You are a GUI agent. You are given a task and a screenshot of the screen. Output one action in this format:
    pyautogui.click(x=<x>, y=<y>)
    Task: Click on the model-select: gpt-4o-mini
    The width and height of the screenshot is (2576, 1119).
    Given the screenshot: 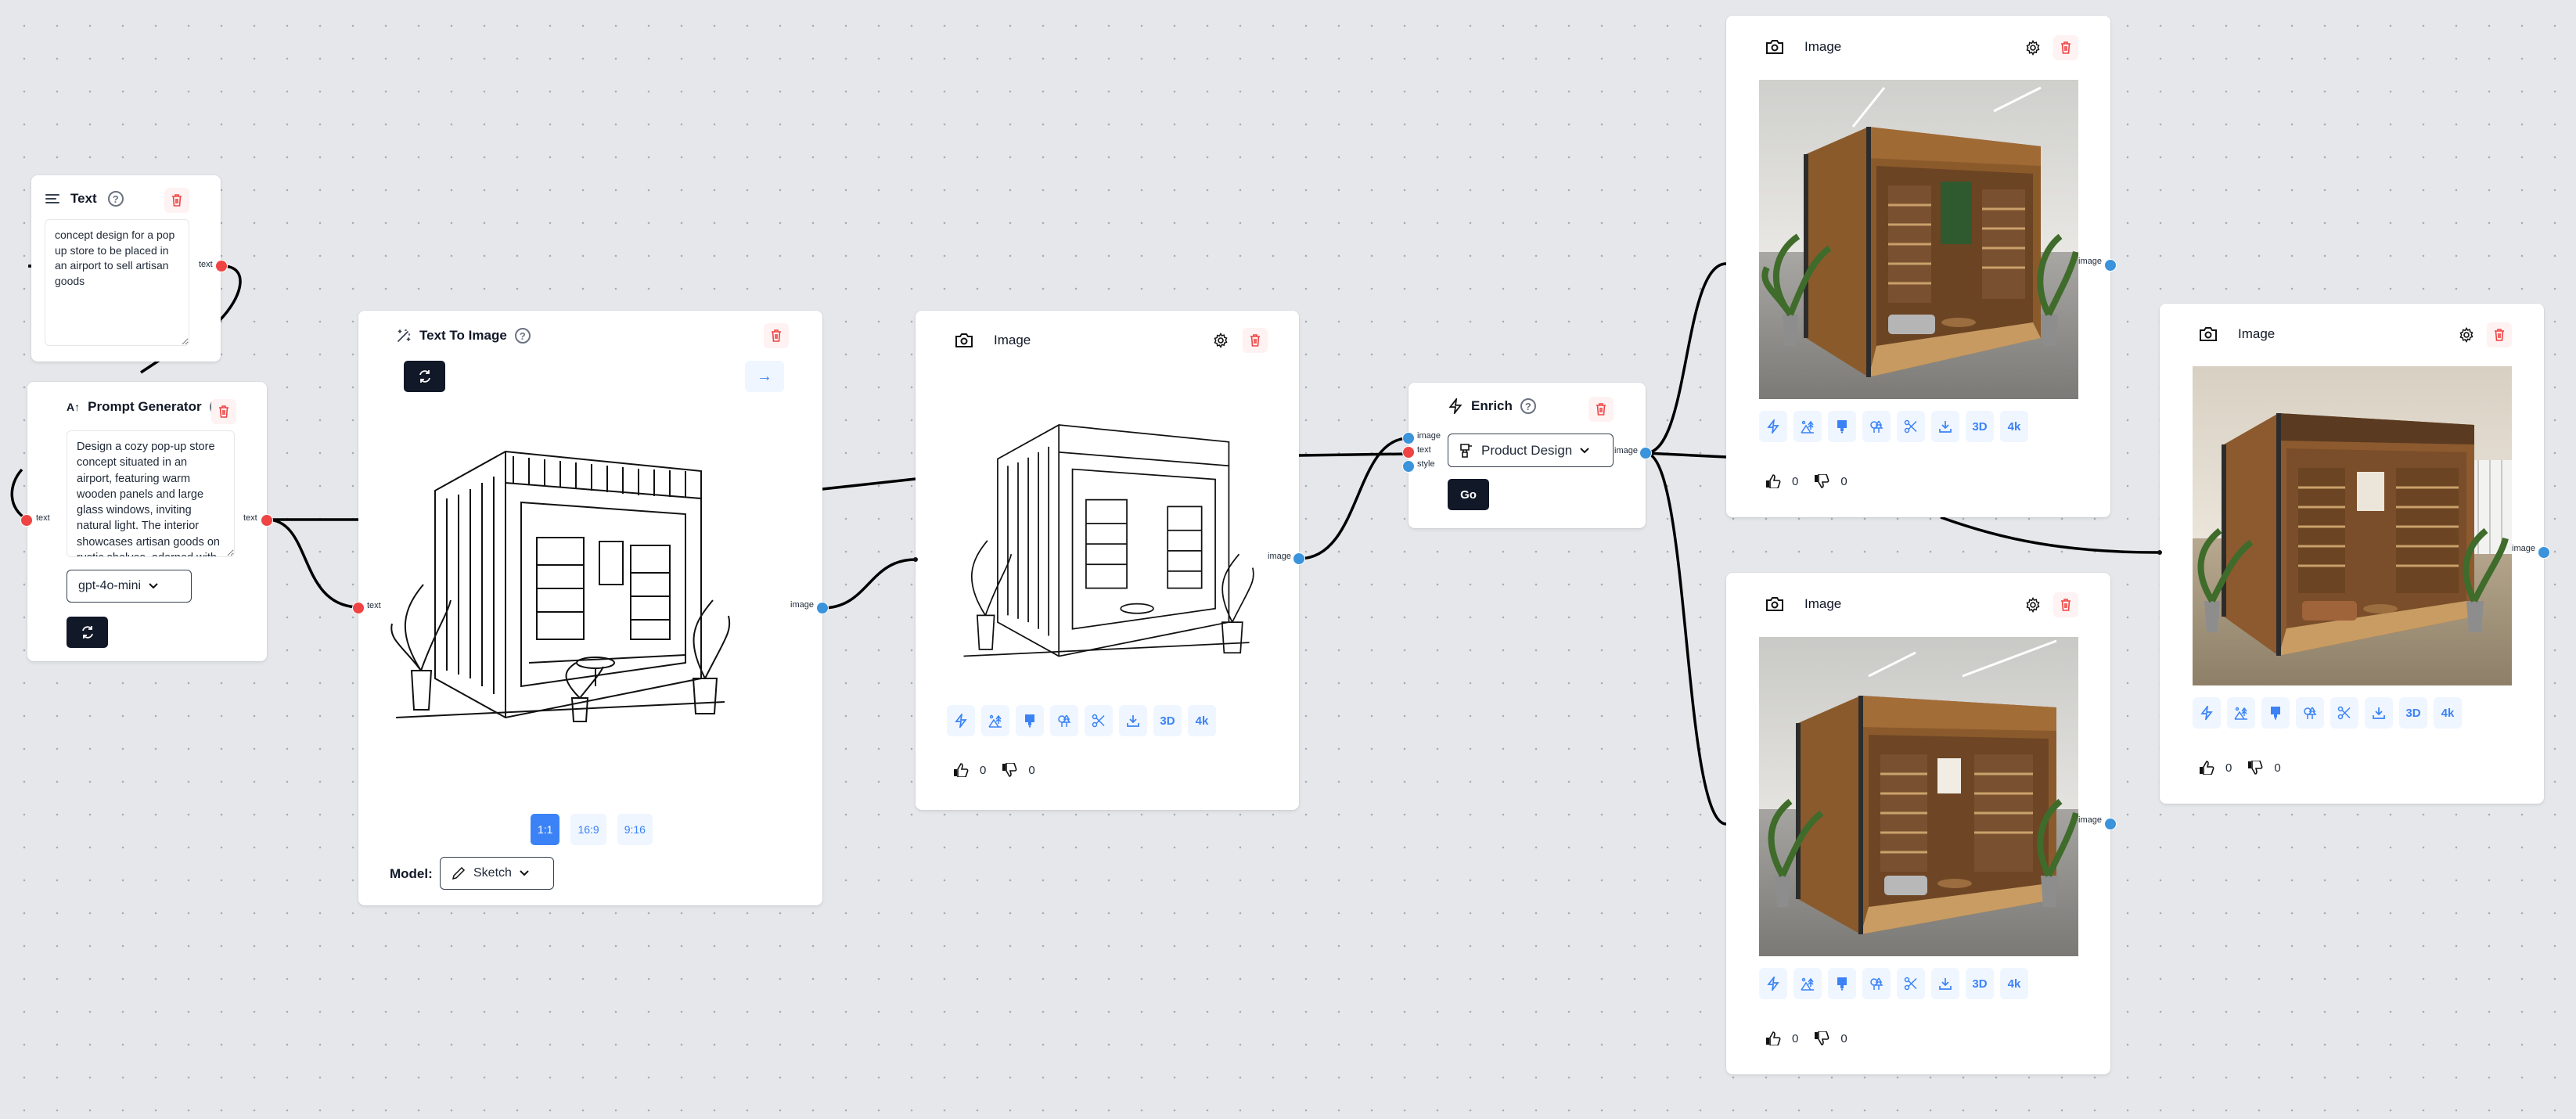 What is the action you would take?
    pyautogui.click(x=130, y=587)
    